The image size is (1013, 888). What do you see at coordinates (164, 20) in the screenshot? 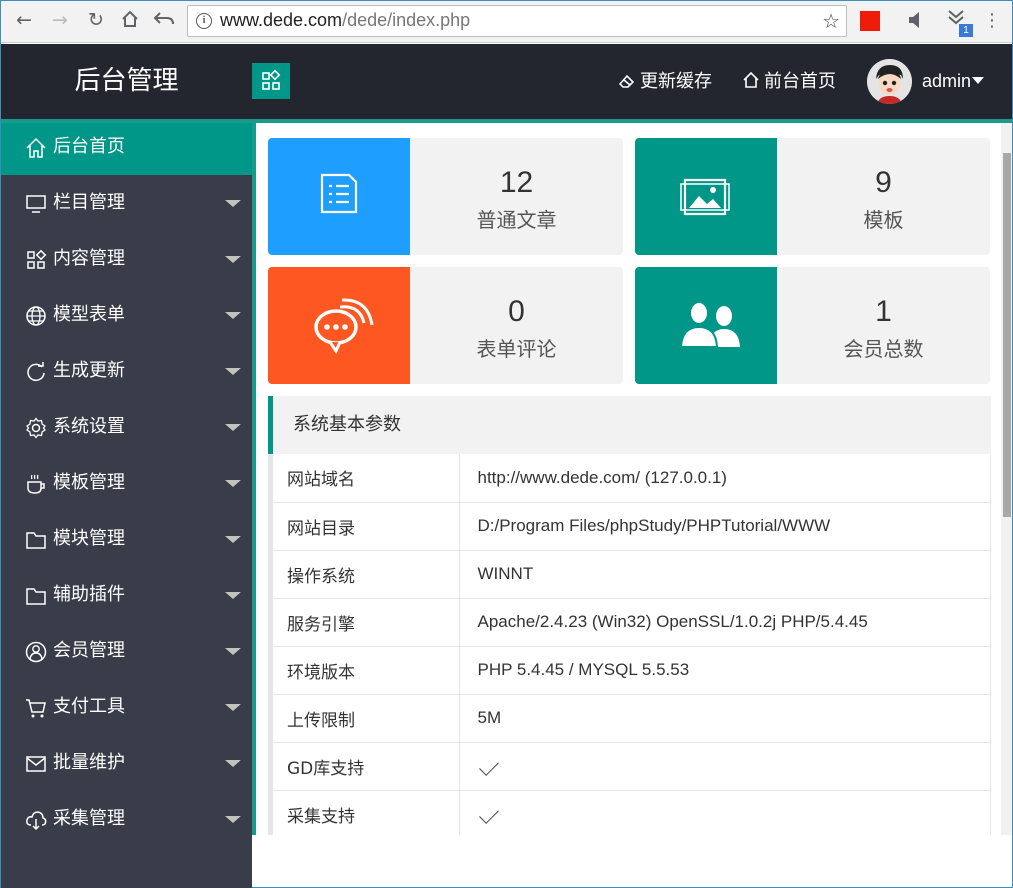
I see `undo-icon` at bounding box center [164, 20].